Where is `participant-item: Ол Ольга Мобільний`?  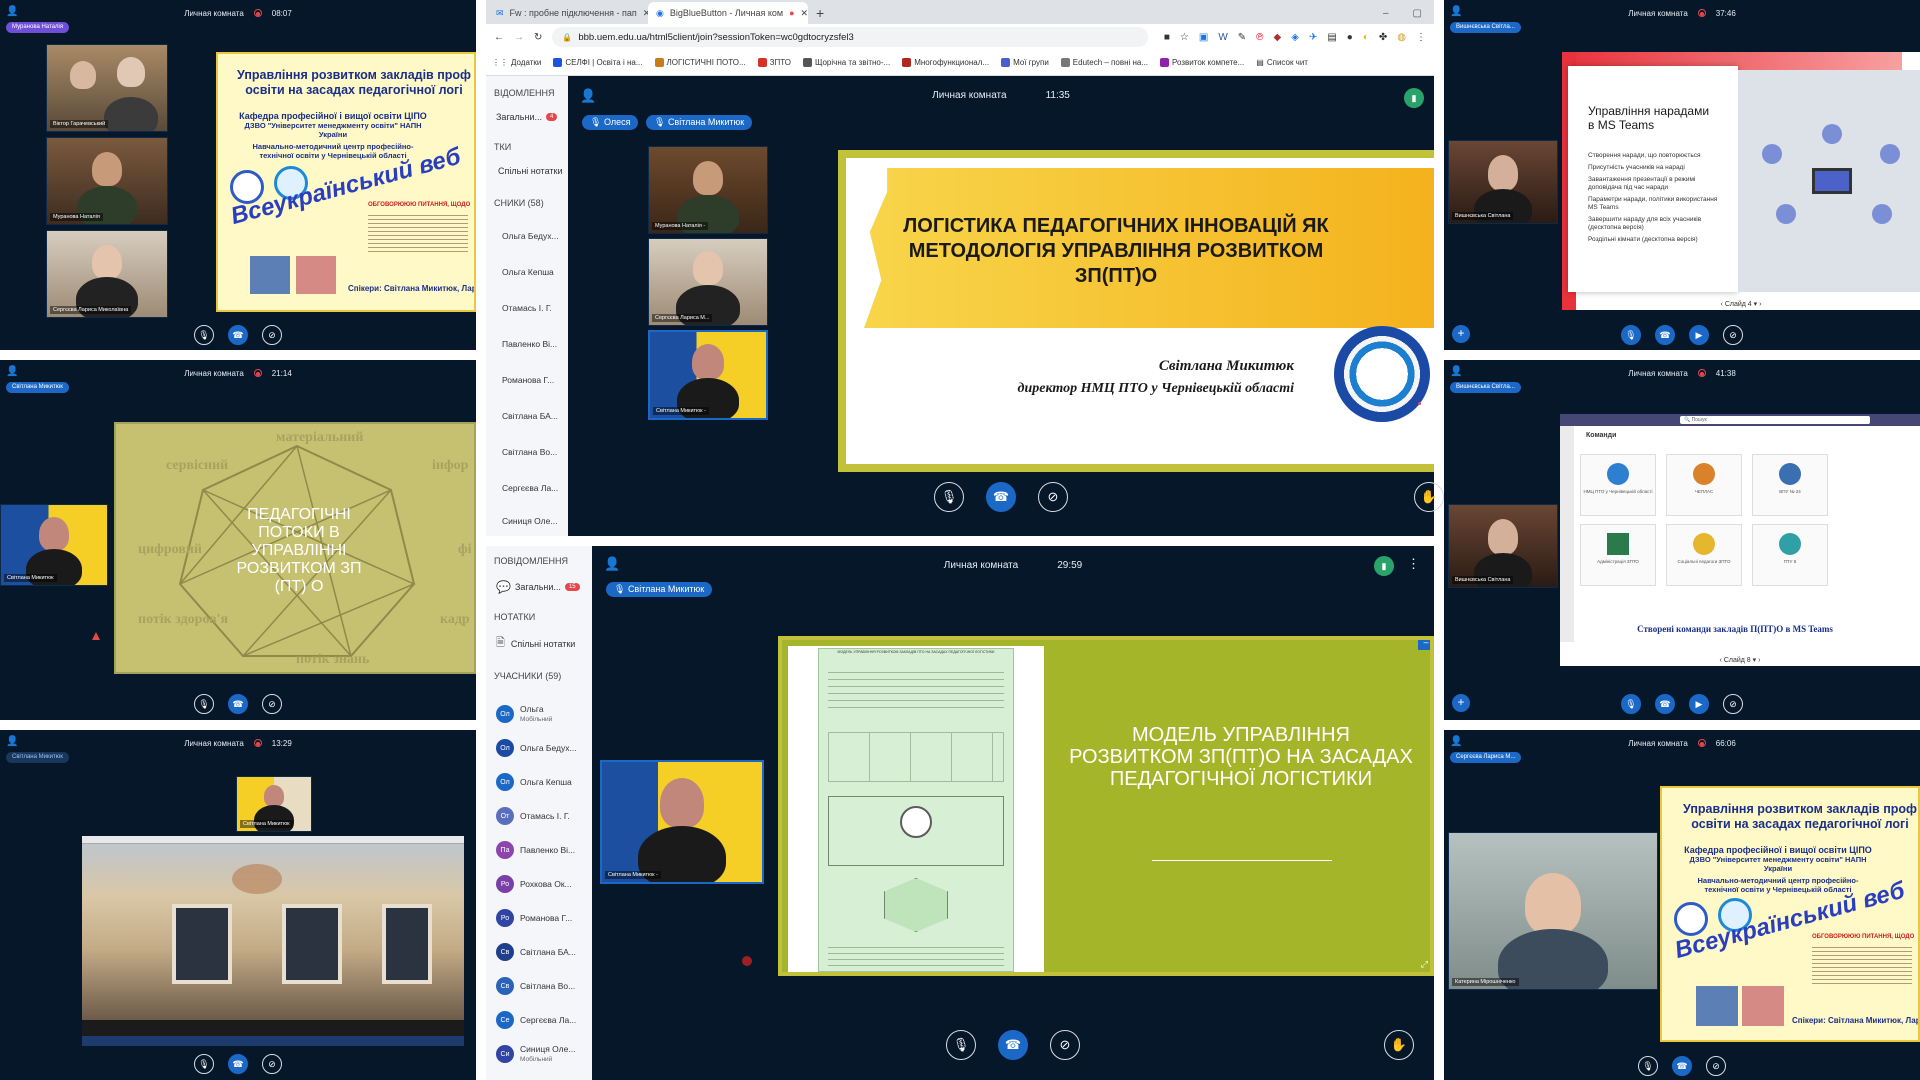 participant-item: Ол Ольга Мобільний is located at coordinates (542, 714).